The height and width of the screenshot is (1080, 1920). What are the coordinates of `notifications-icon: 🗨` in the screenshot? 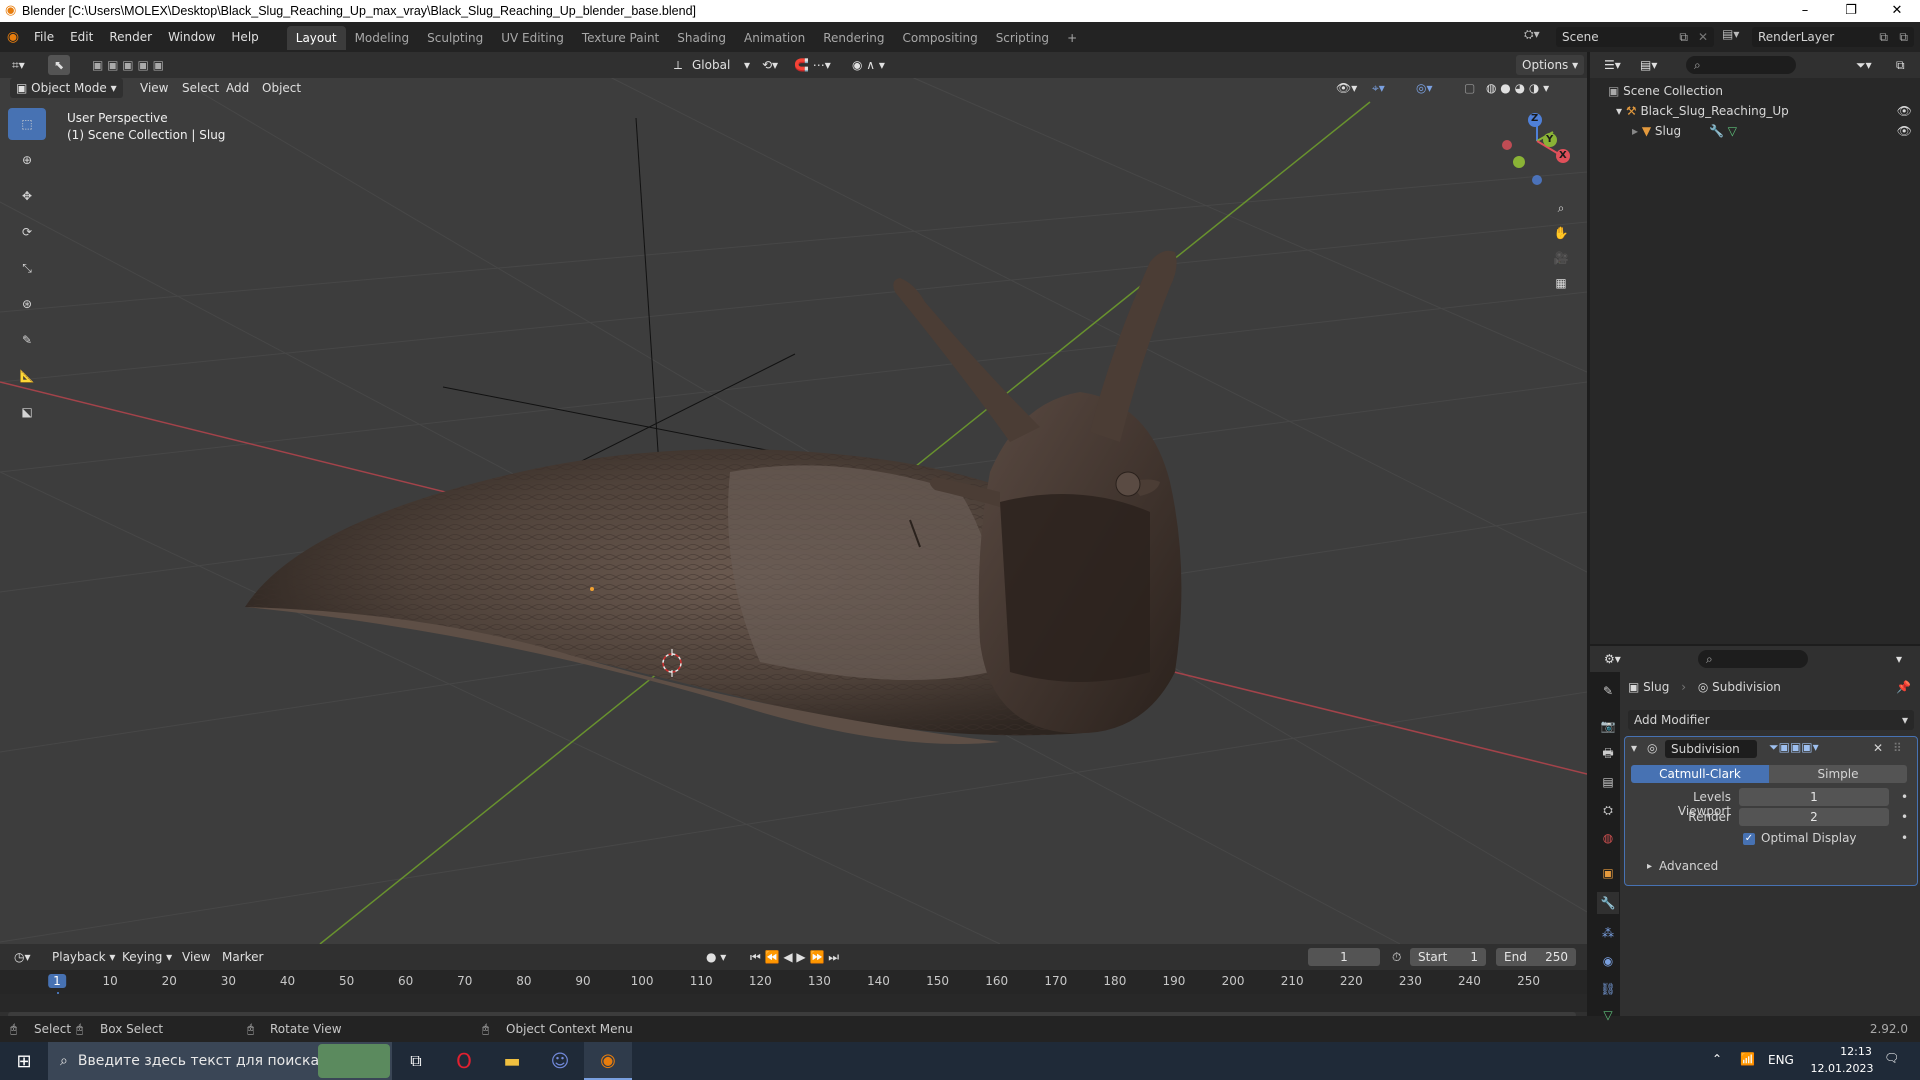 It's located at (1891, 1058).